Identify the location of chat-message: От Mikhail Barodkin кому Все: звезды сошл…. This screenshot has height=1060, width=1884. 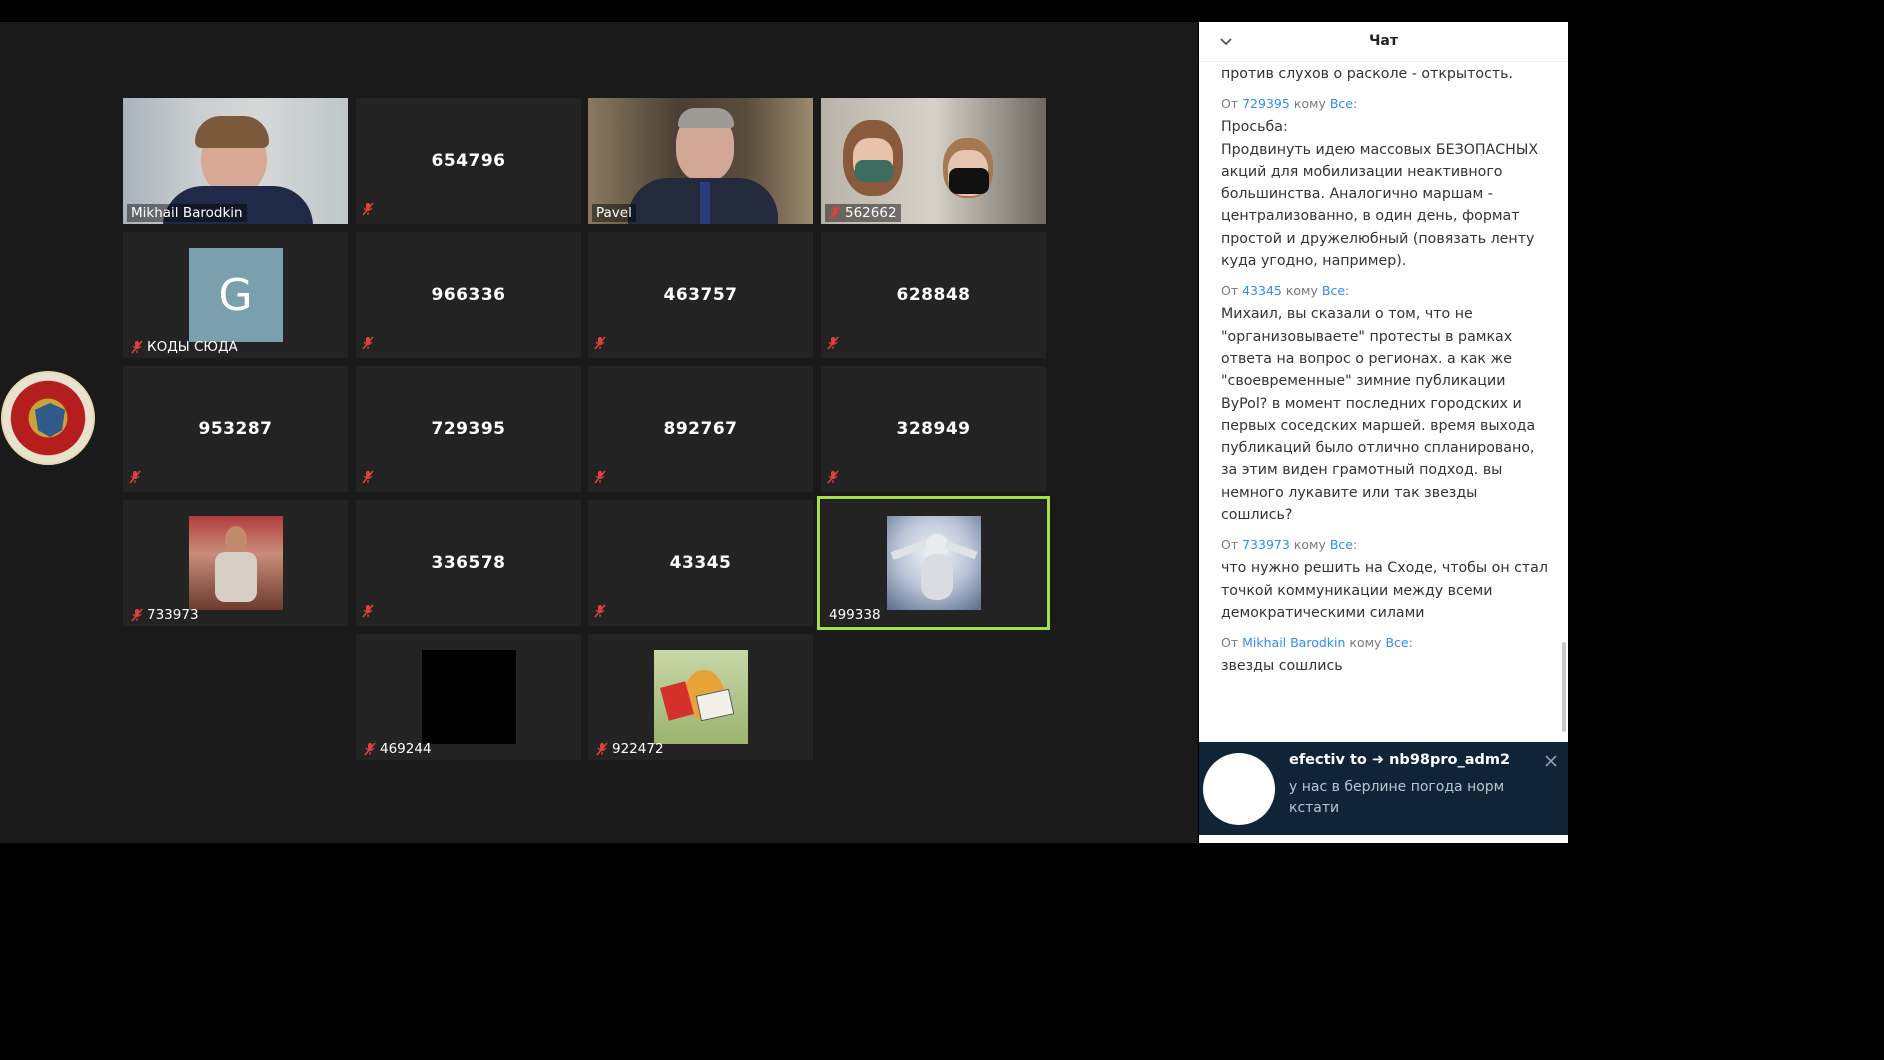
(1386, 656).